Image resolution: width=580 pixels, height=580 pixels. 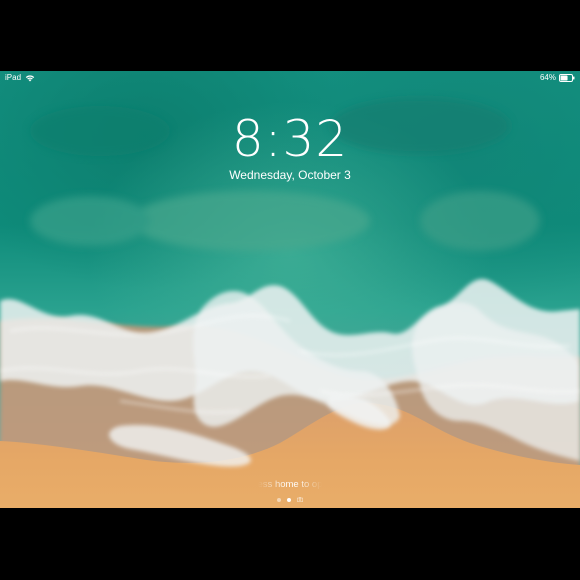 I want to click on lock-clock: 8:32, so click(x=290, y=139).